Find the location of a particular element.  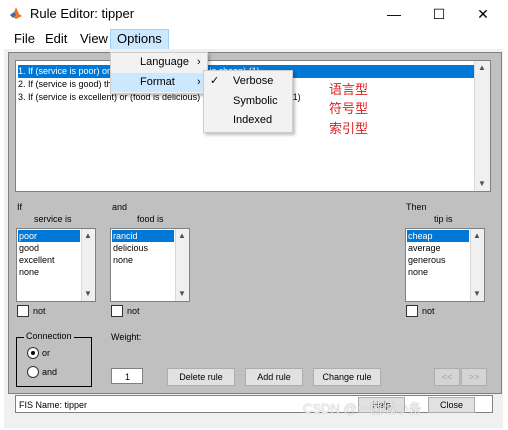

menu-item-label: Indexed is located at coordinates (253, 120).